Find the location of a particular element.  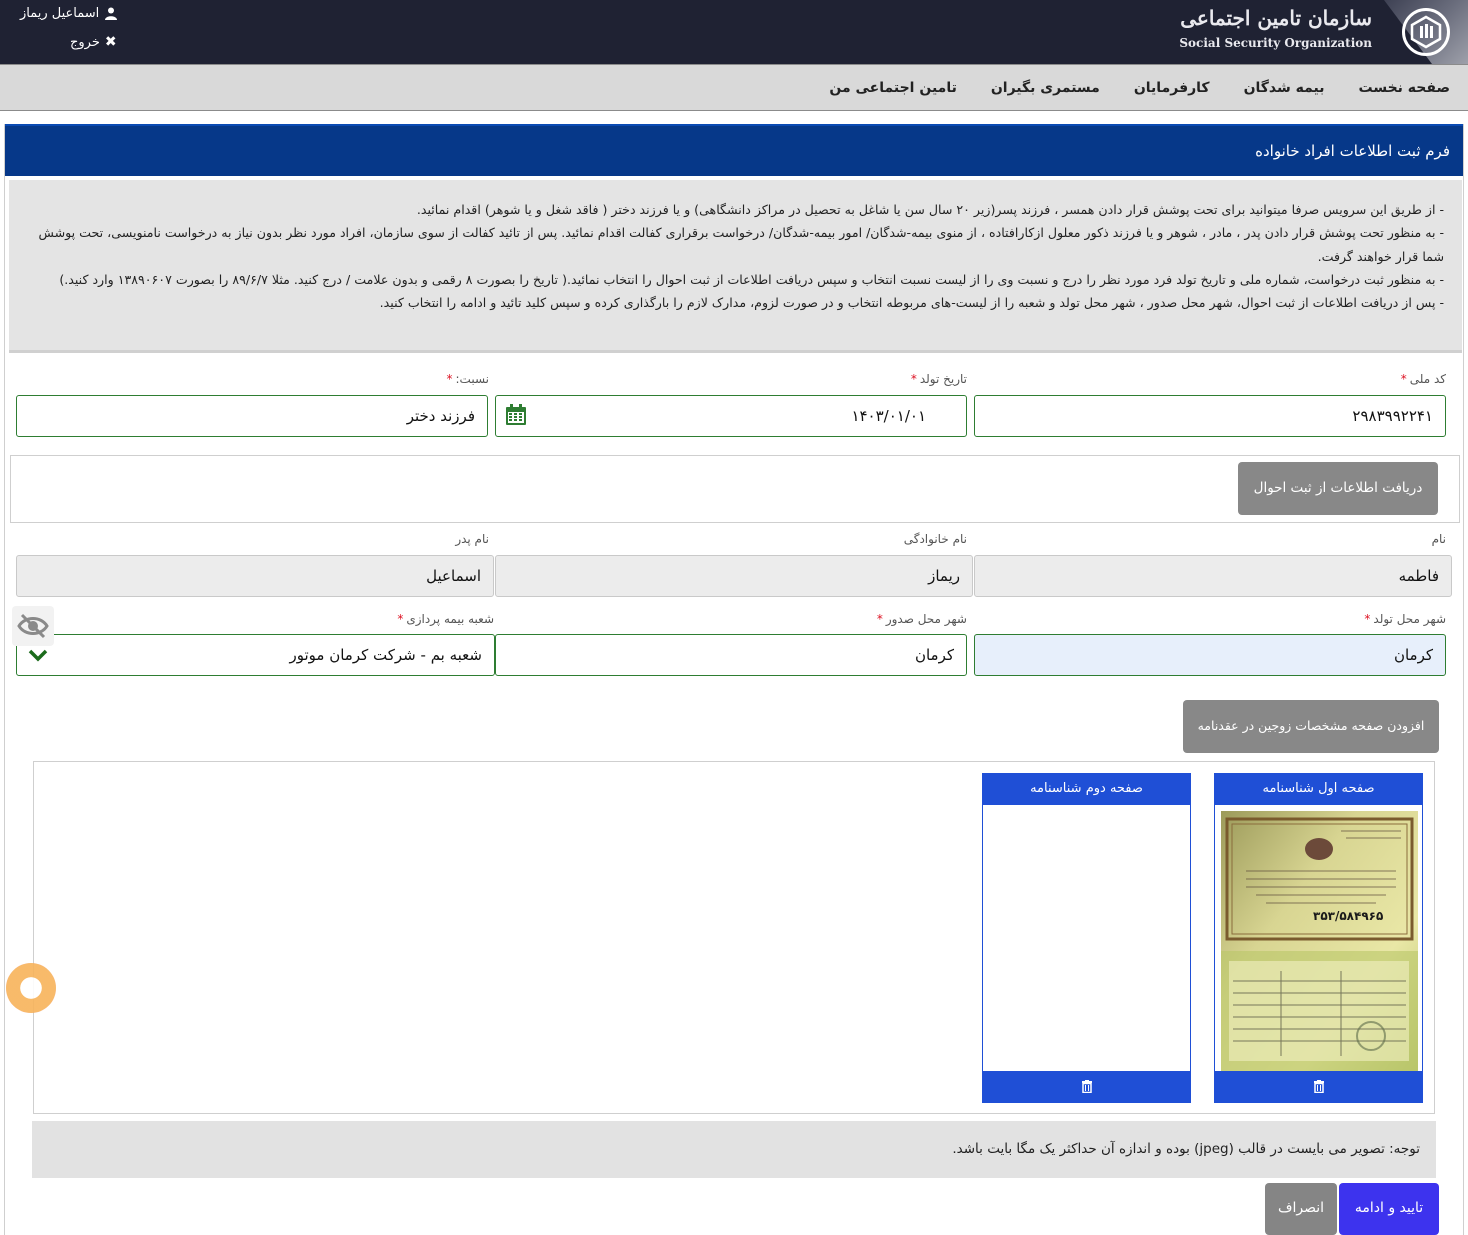

form-title: فرم ثبت اطلاعات افراد خانواده is located at coordinates (734, 150).